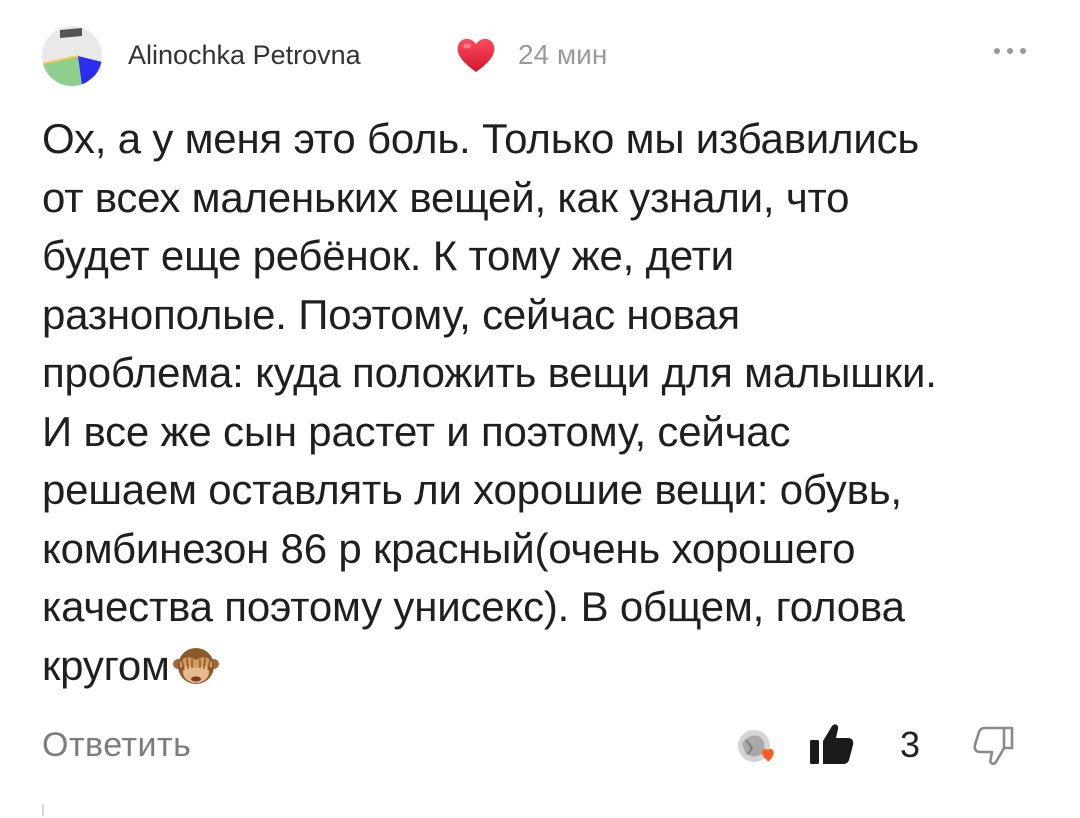 The image size is (1080, 818). Describe the element at coordinates (449, 548) in the screenshot. I see `comment-line: комбинезон 86 р красный(очень хорошего` at that location.